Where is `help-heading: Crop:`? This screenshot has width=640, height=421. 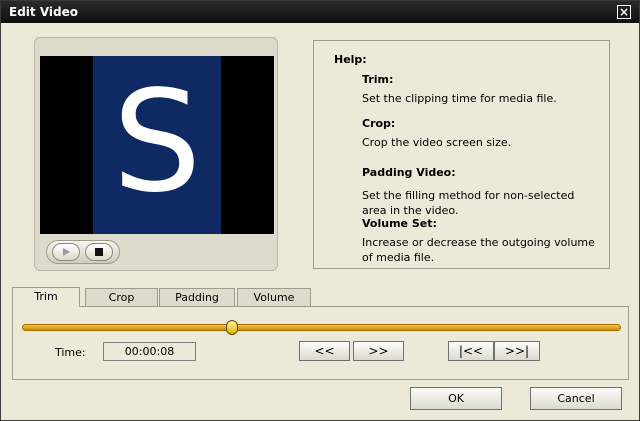 help-heading: Crop: is located at coordinates (379, 123).